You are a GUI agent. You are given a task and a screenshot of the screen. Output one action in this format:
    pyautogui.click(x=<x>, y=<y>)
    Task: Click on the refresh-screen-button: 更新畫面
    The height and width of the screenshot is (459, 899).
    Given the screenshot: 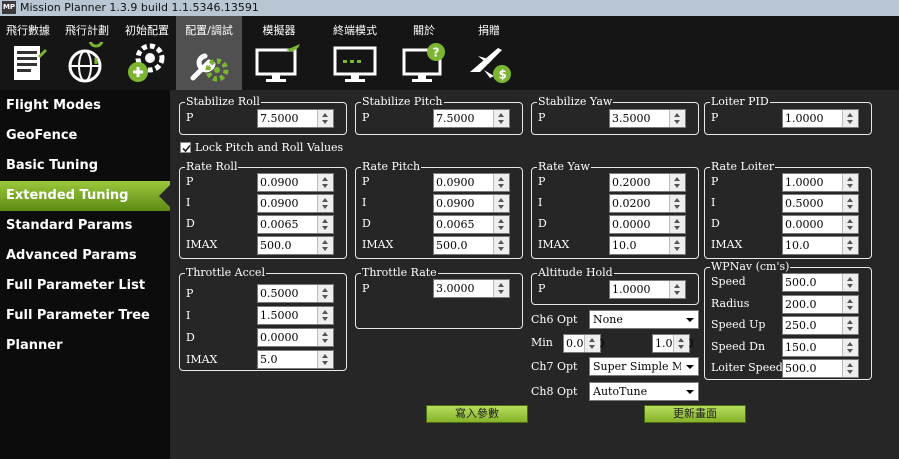 What is the action you would take?
    pyautogui.click(x=695, y=414)
    